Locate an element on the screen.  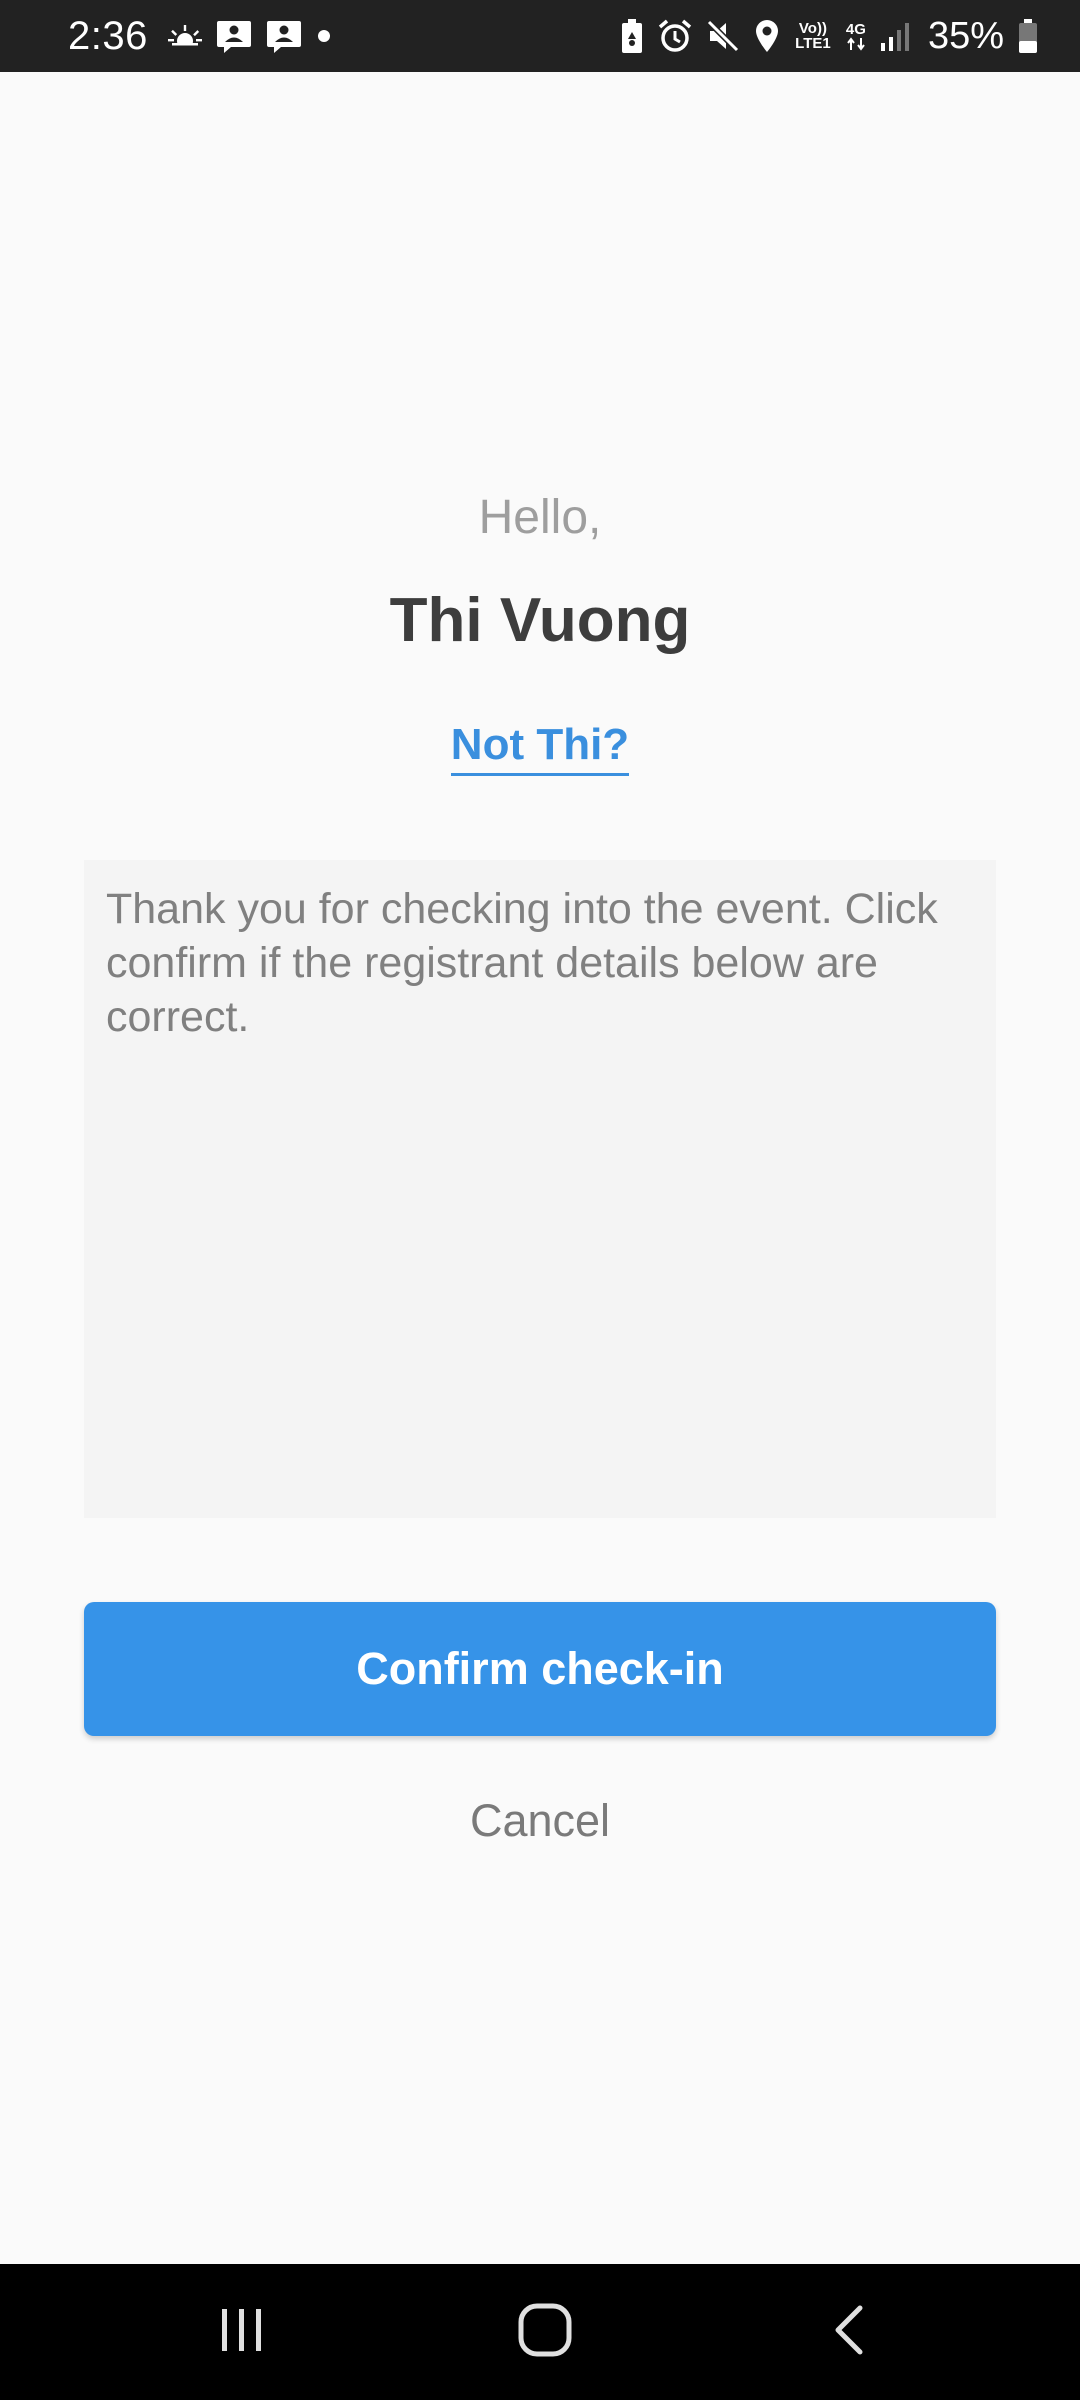
not-user-link-wrapper: Not Thi? is located at coordinates (540, 748).